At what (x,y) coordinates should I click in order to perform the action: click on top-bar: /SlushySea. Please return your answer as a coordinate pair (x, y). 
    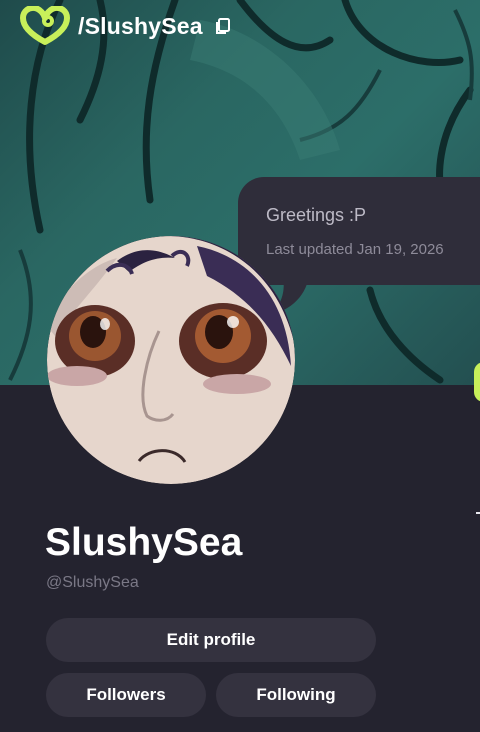
    Looking at the image, I should click on (126, 26).